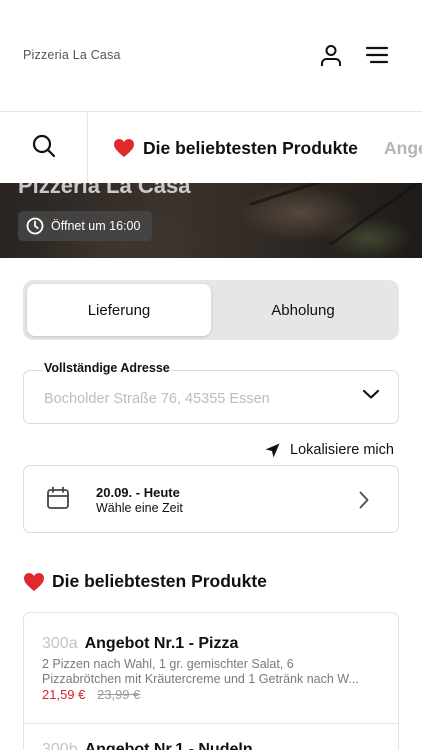 This screenshot has width=422, height=750. Describe the element at coordinates (60, 745) in the screenshot. I see `product-number: 300b` at that location.